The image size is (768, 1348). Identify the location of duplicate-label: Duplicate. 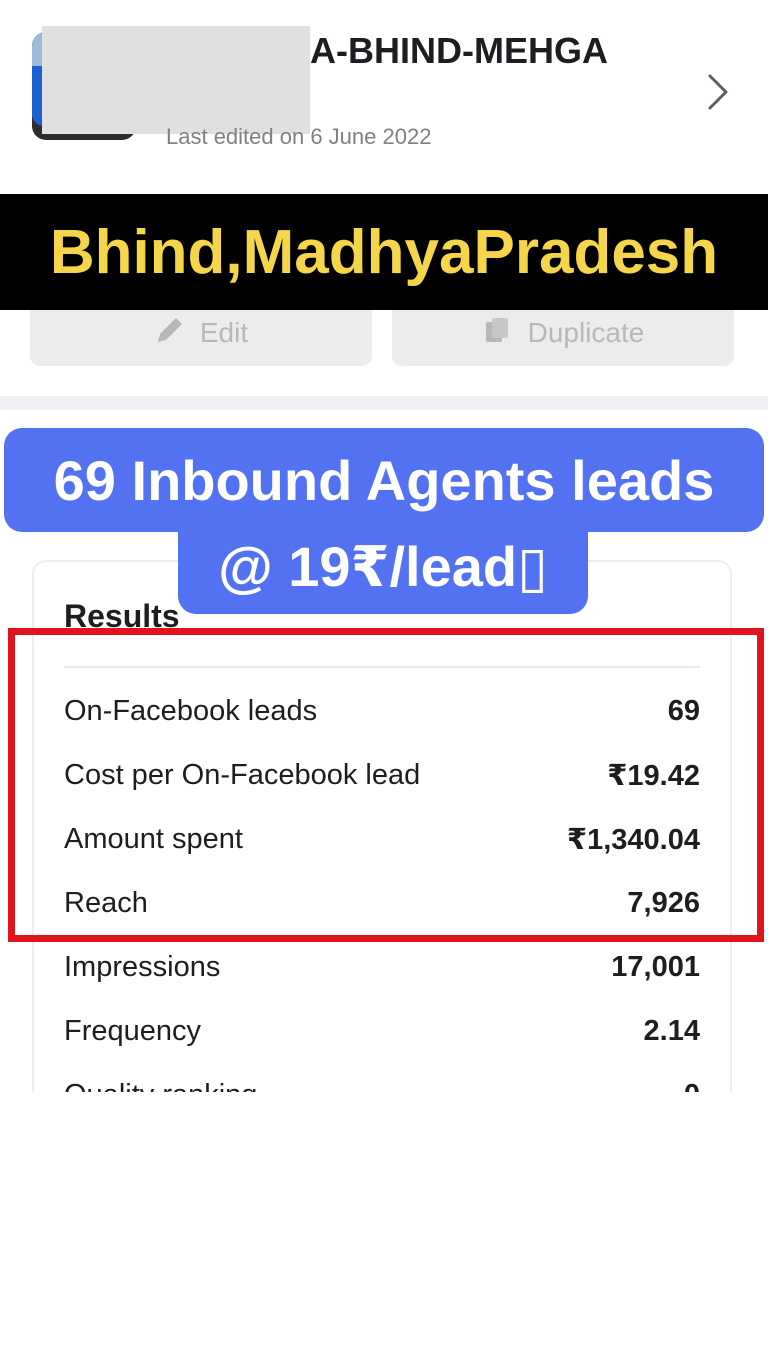
(586, 332).